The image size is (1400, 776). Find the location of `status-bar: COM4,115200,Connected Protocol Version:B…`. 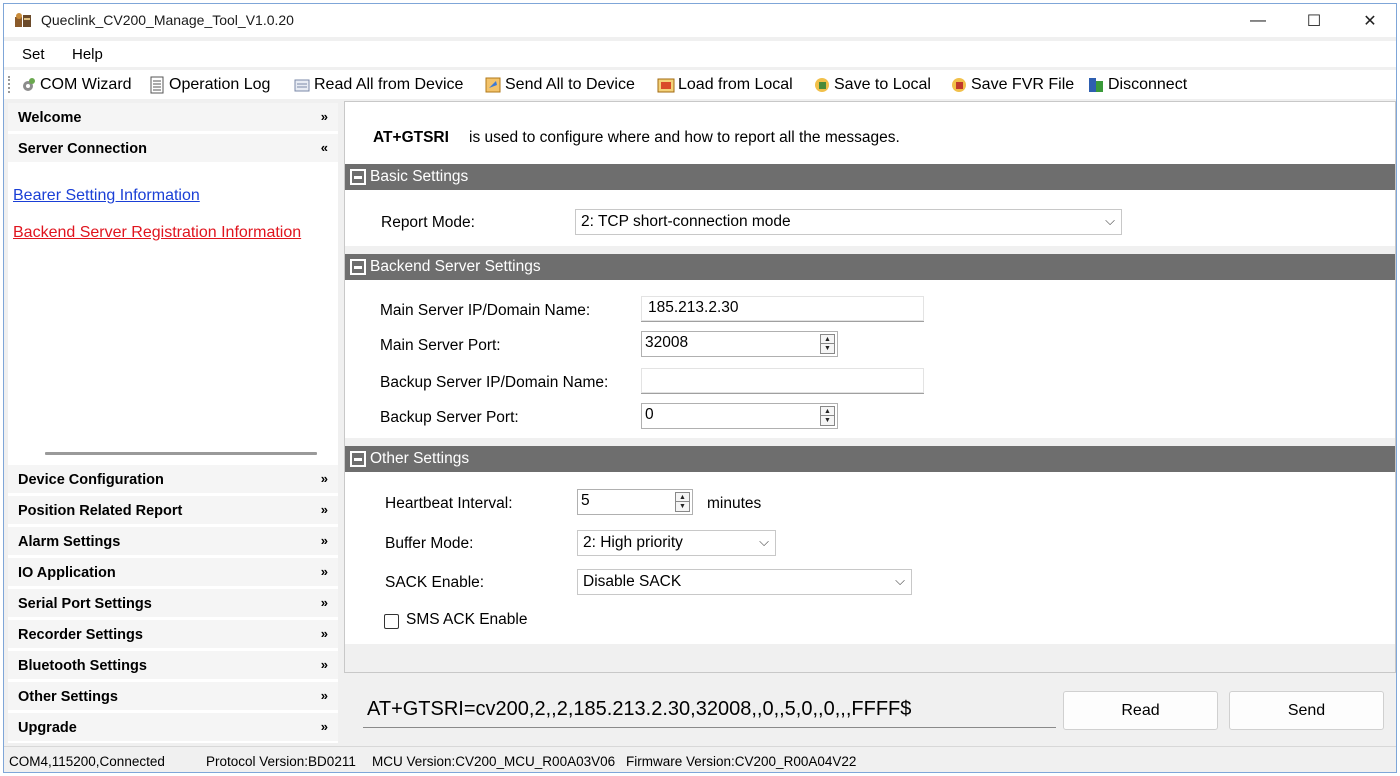

status-bar: COM4,115200,Connected Protocol Version:B… is located at coordinates (700, 759).